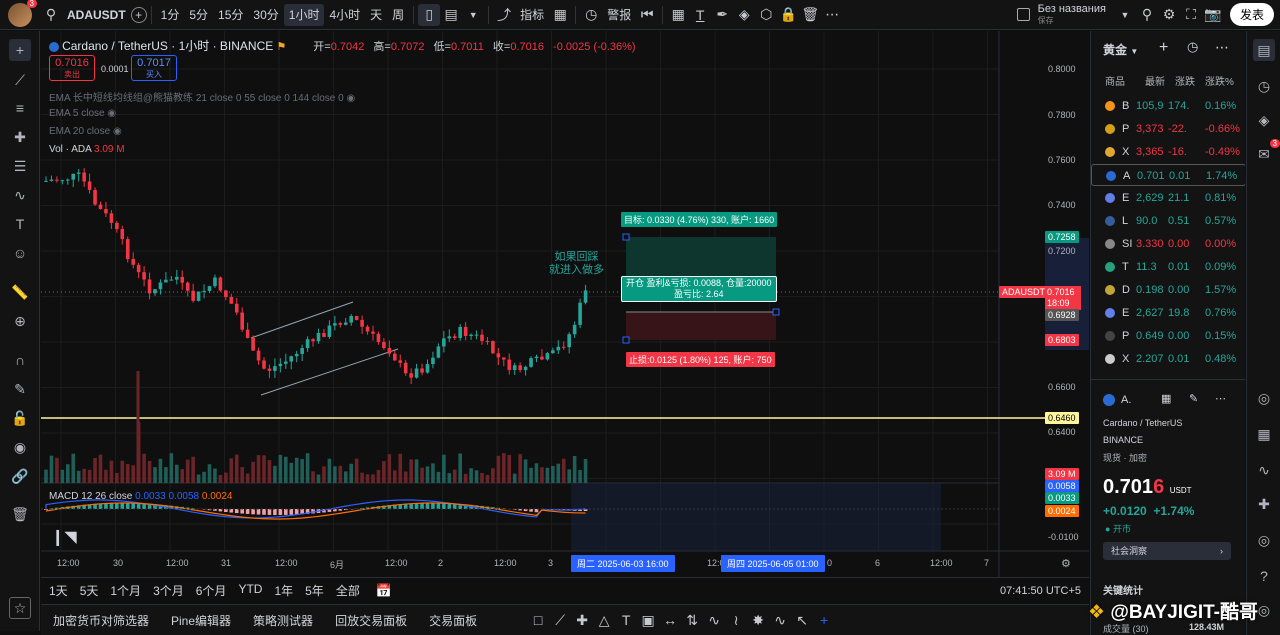 The height and width of the screenshot is (635, 1280). What do you see at coordinates (582, 620) in the screenshot?
I see `path-icon: ✚` at bounding box center [582, 620].